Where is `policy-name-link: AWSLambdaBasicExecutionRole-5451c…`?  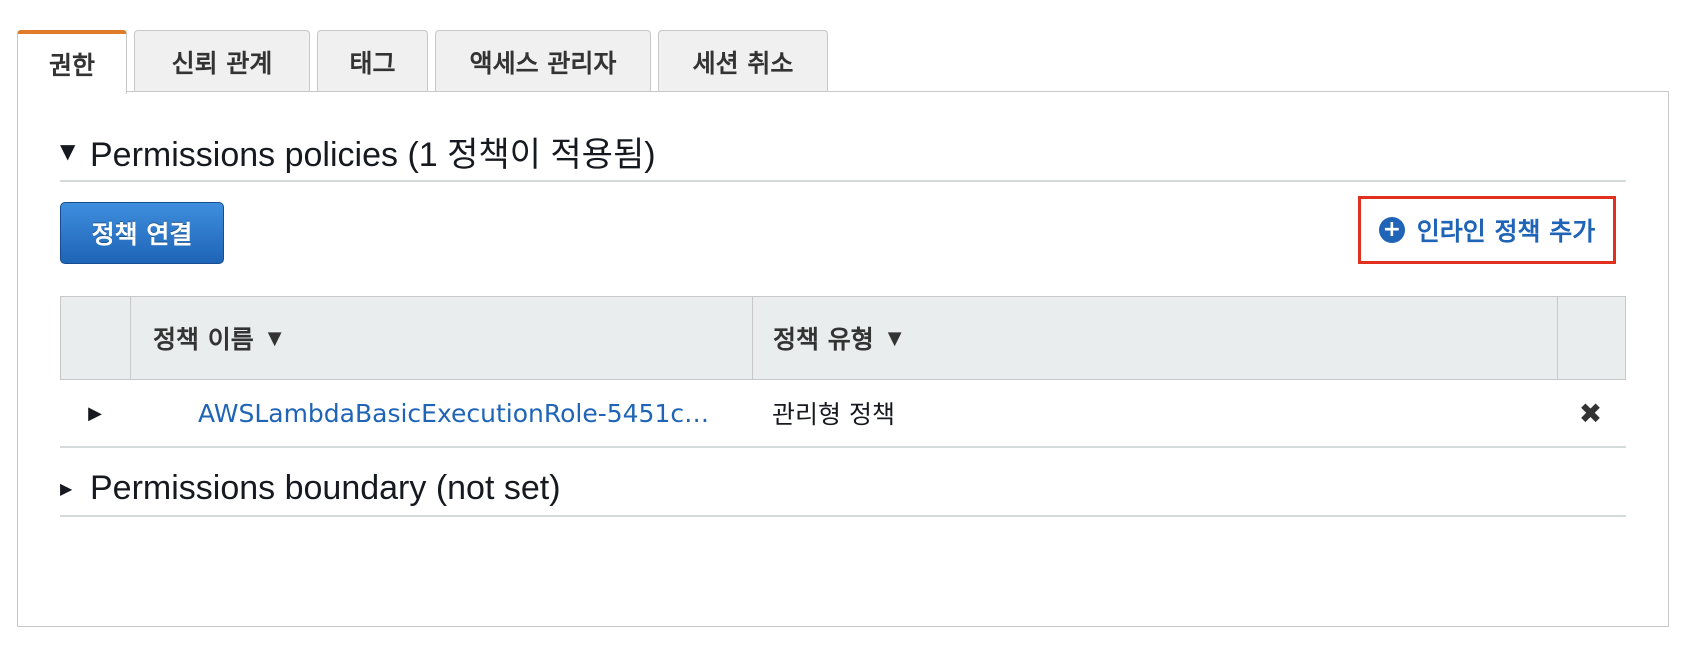 policy-name-link: AWSLambdaBasicExecutionRole-5451c… is located at coordinates (441, 413).